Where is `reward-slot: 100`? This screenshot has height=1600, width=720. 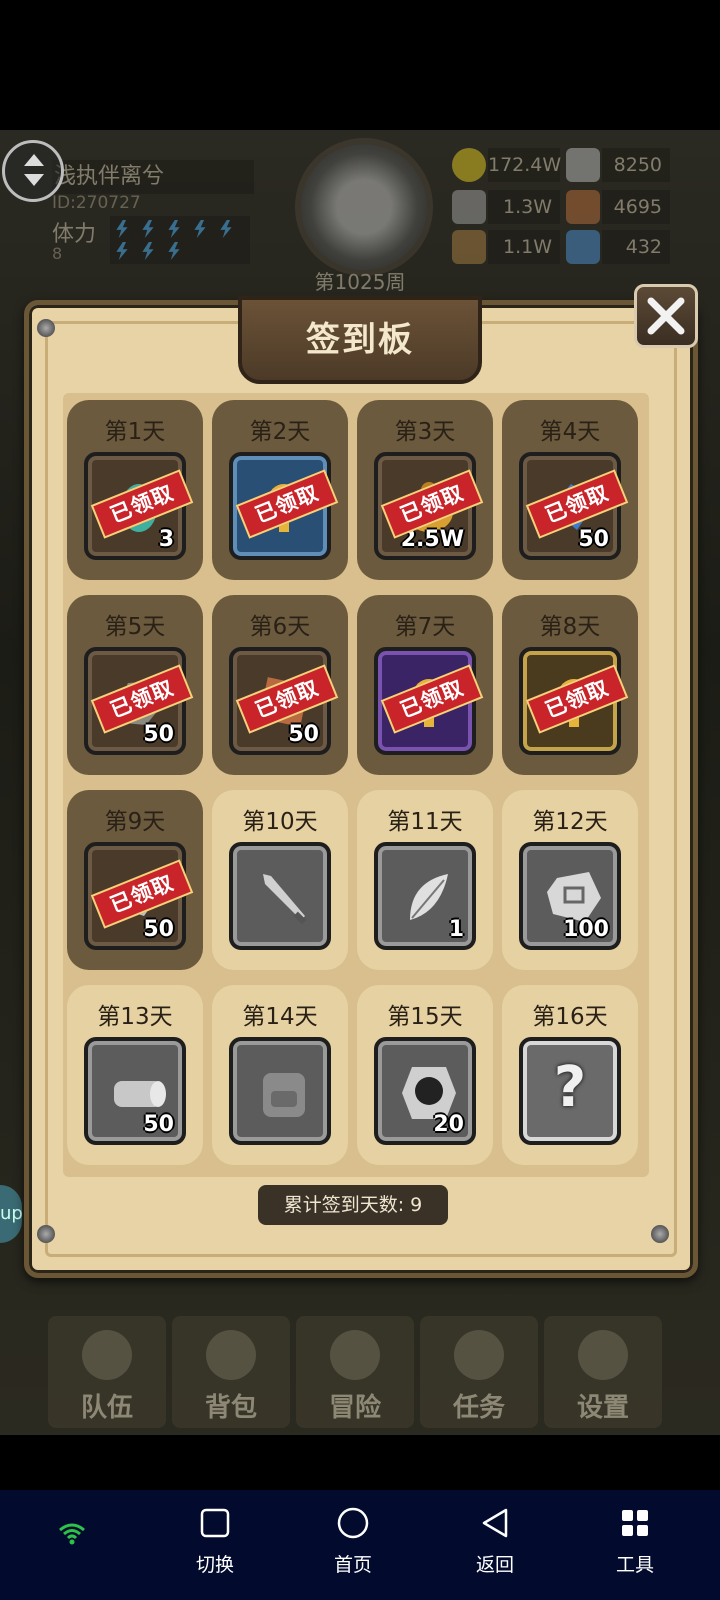 reward-slot: 100 is located at coordinates (570, 896).